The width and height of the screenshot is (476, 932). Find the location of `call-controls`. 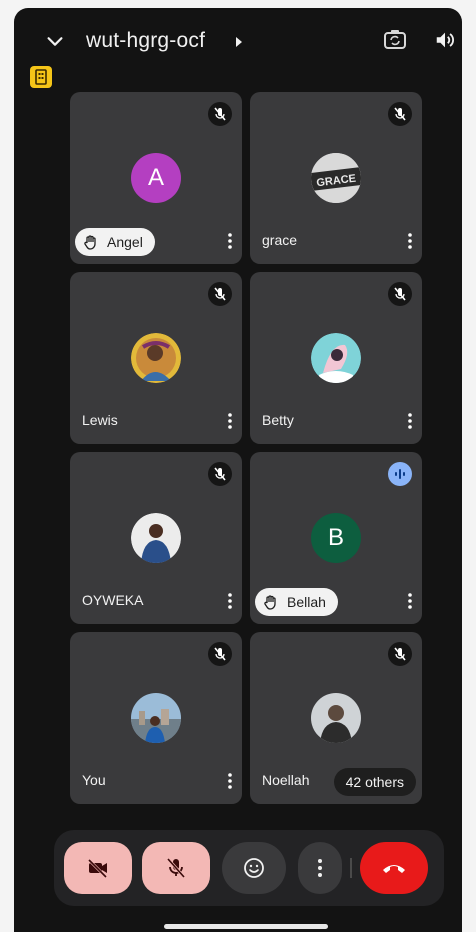

call-controls is located at coordinates (249, 868).